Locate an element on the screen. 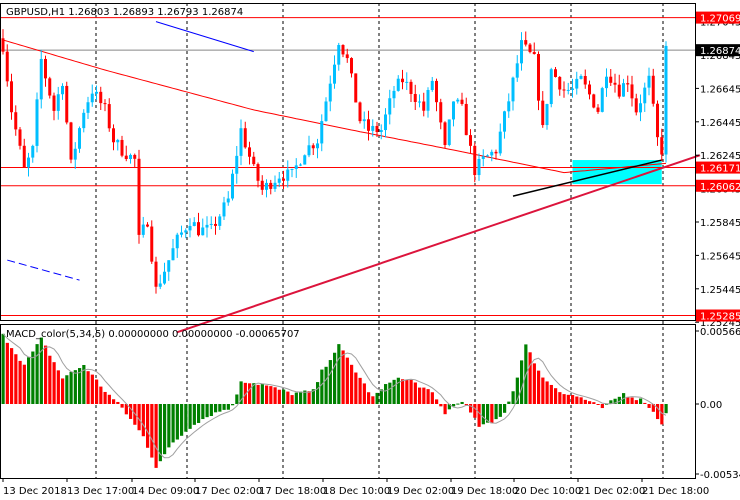  time-label: 13 Dec 2018 is located at coordinates (35, 491).